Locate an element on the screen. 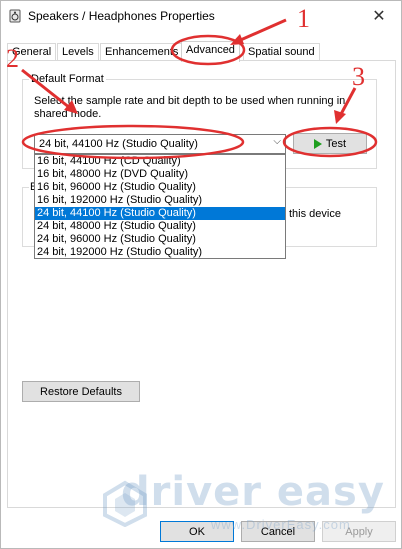  annotation-number-1: 1 is located at coordinates (303, 18).